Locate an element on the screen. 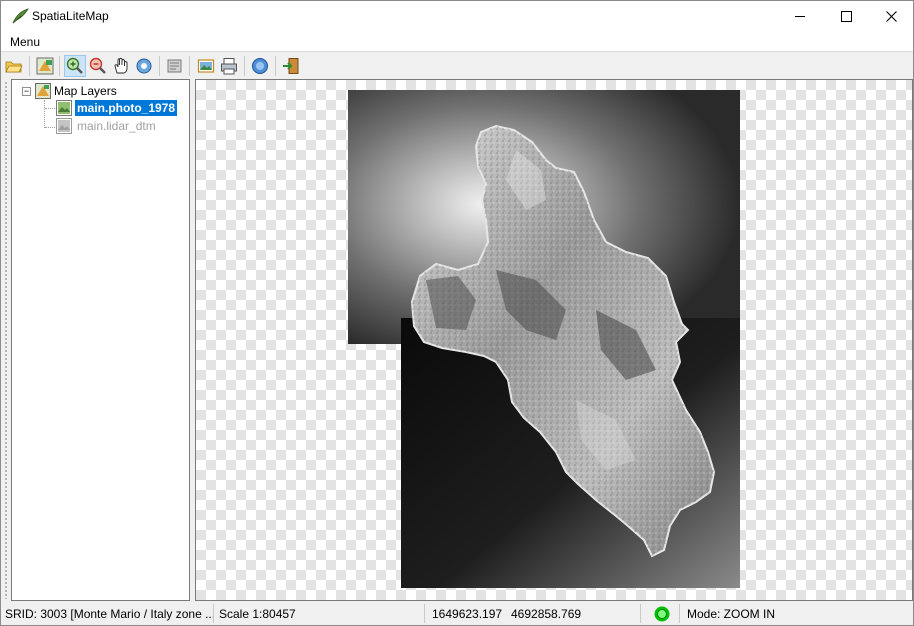 The height and width of the screenshot is (626, 914). collapse-toggle: − is located at coordinates (26, 91).